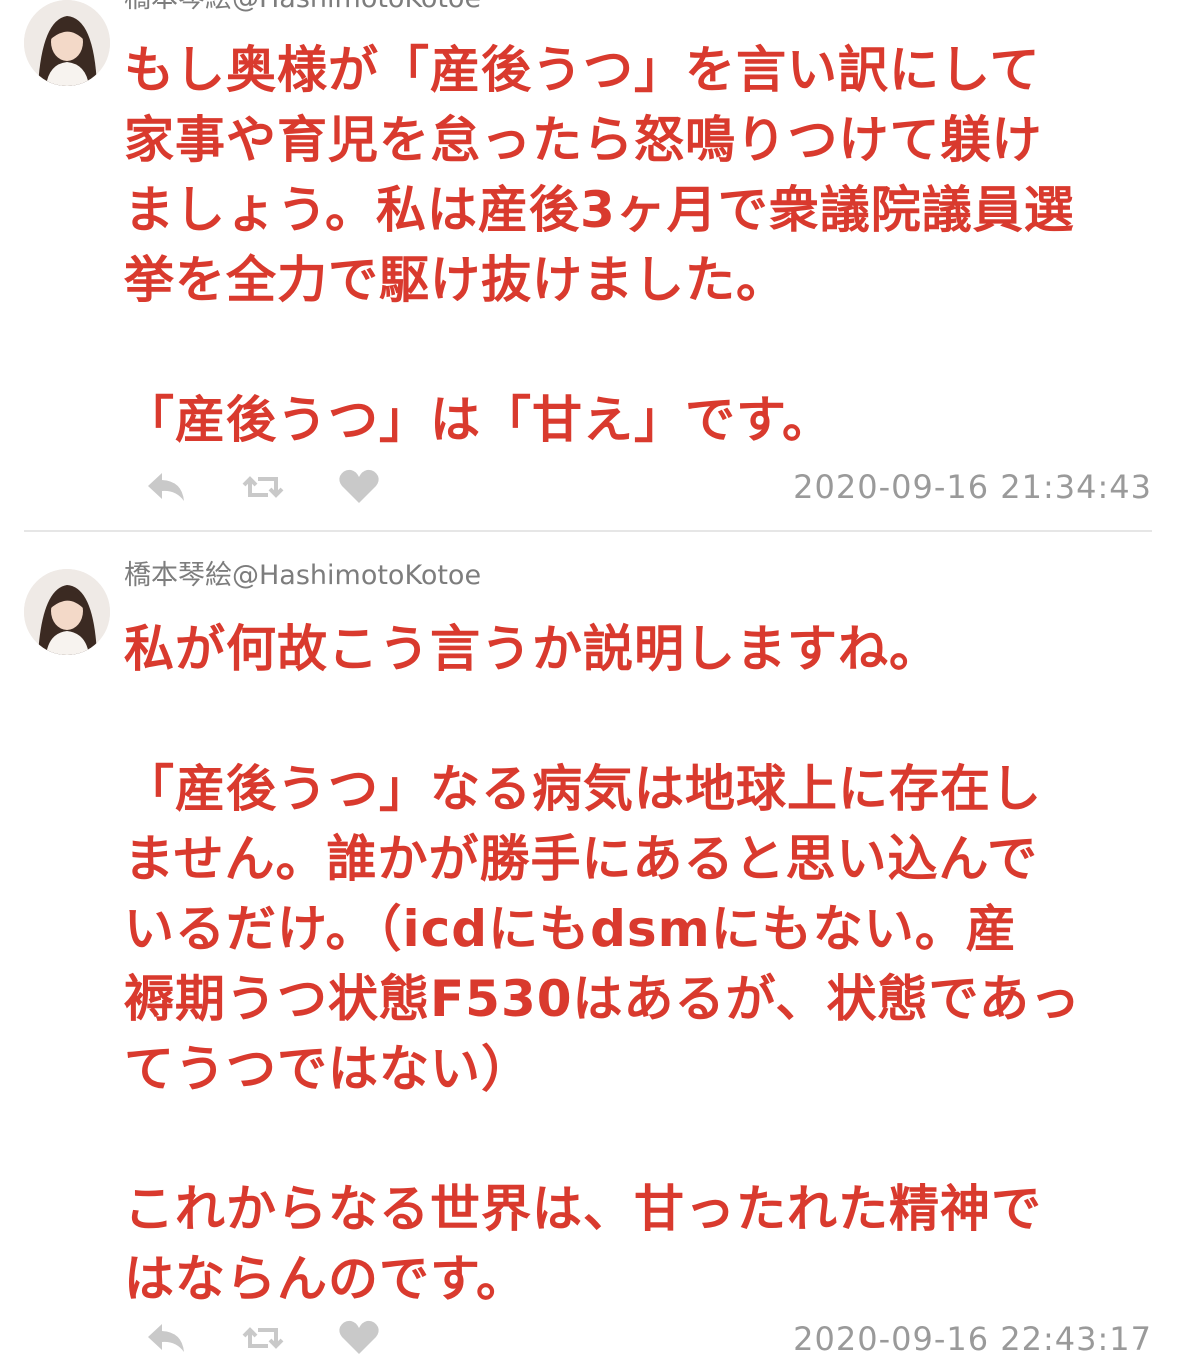 The height and width of the screenshot is (1367, 1178). I want to click on tweet-text-line: 褥期うつ状態F530はあるが、状態であっ, so click(603, 999).